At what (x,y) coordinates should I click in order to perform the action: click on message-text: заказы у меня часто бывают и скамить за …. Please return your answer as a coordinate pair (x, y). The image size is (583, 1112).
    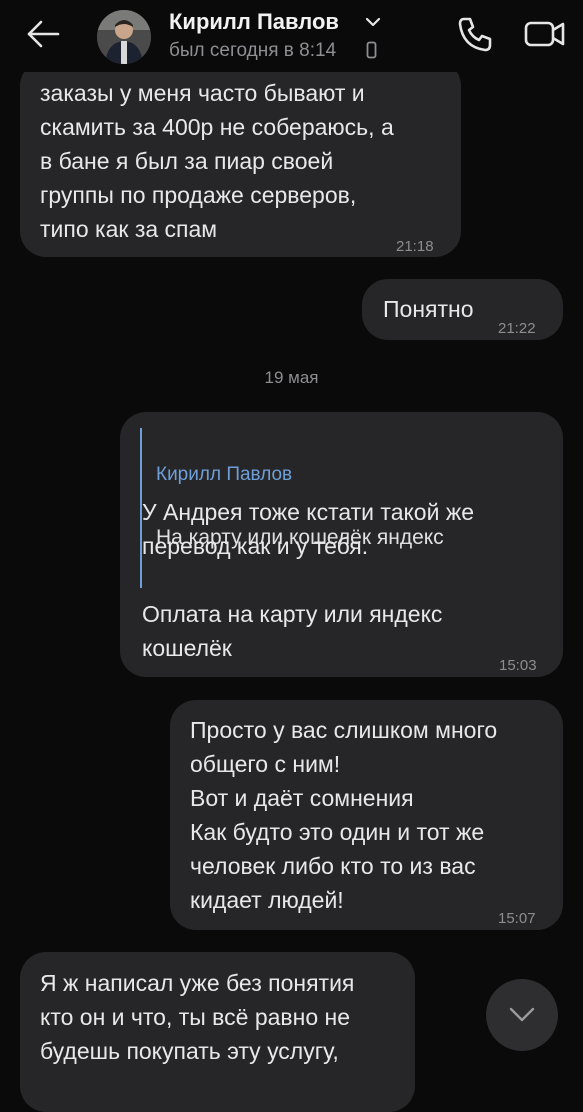
    Looking at the image, I should click on (217, 161).